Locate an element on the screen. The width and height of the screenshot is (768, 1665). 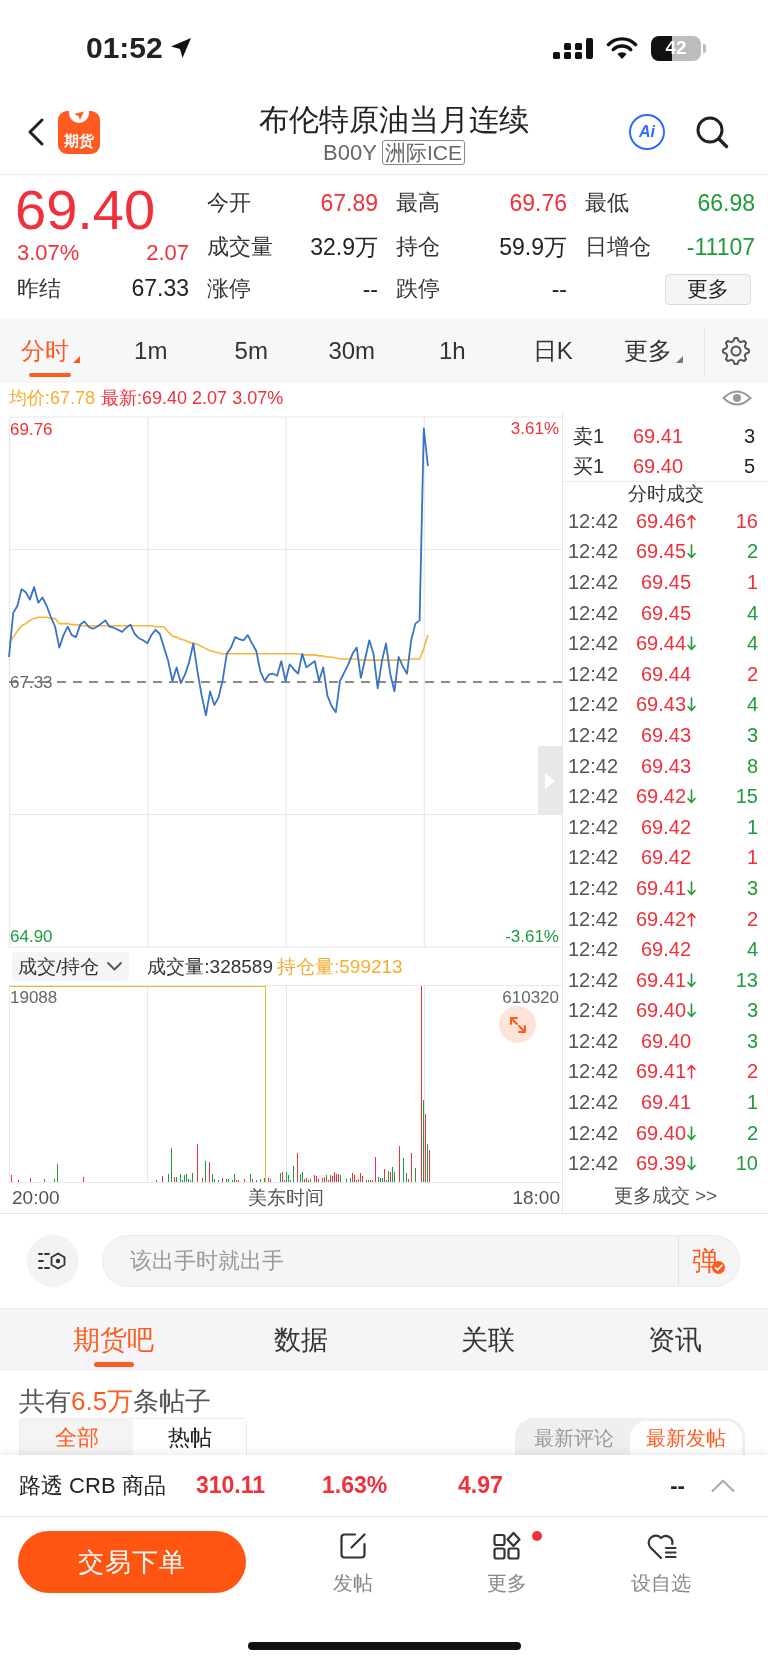
comment-input-field: 该出手时就出手 is located at coordinates (390, 1261).